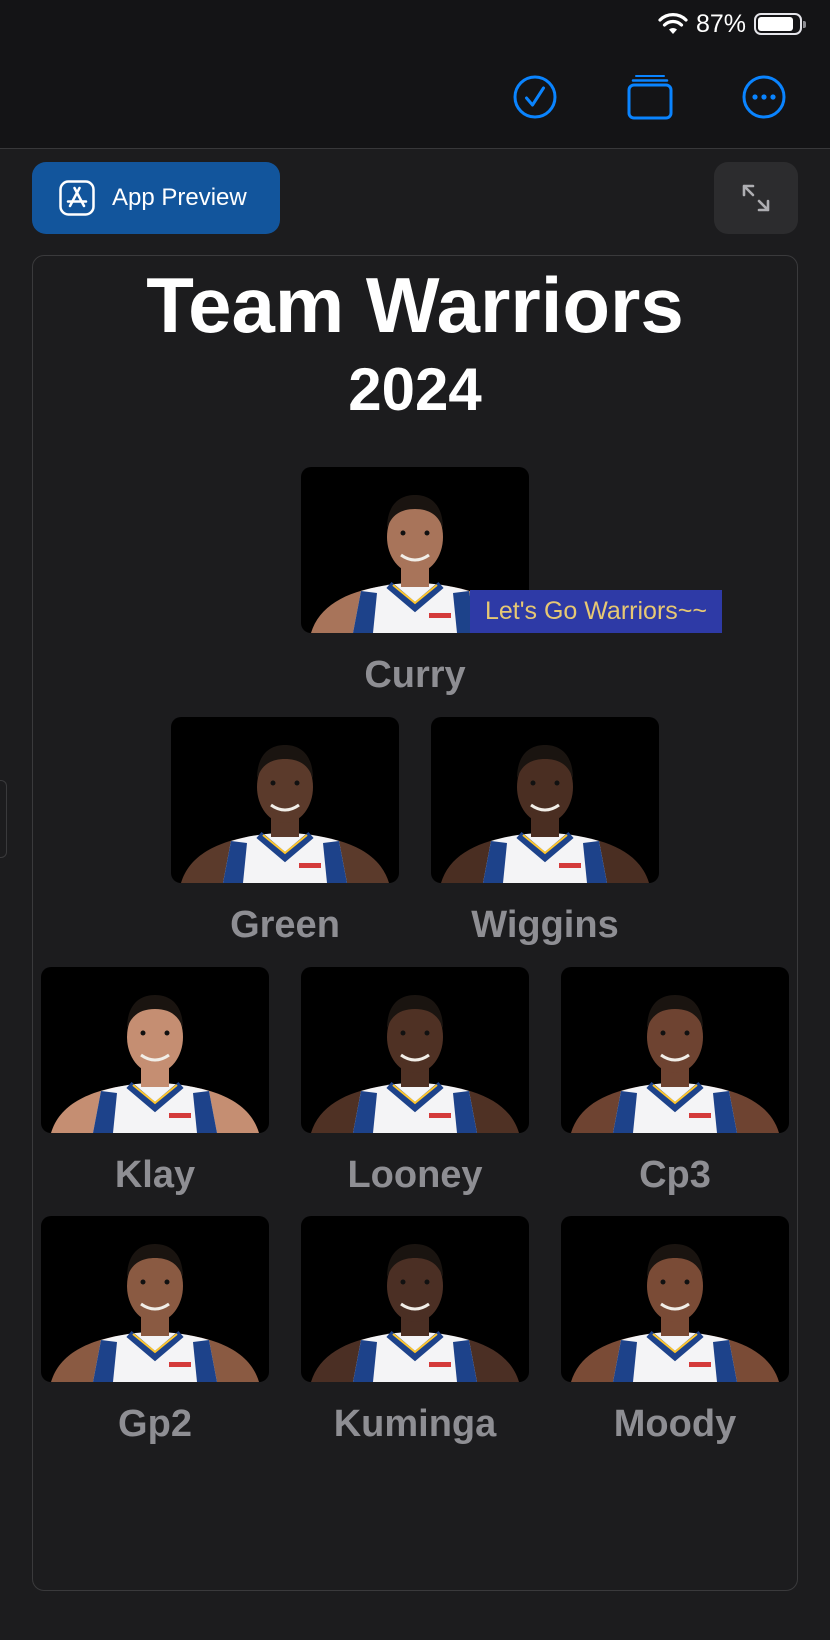  Describe the element at coordinates (415, 582) in the screenshot. I see `player-card-curry: Curry` at that location.